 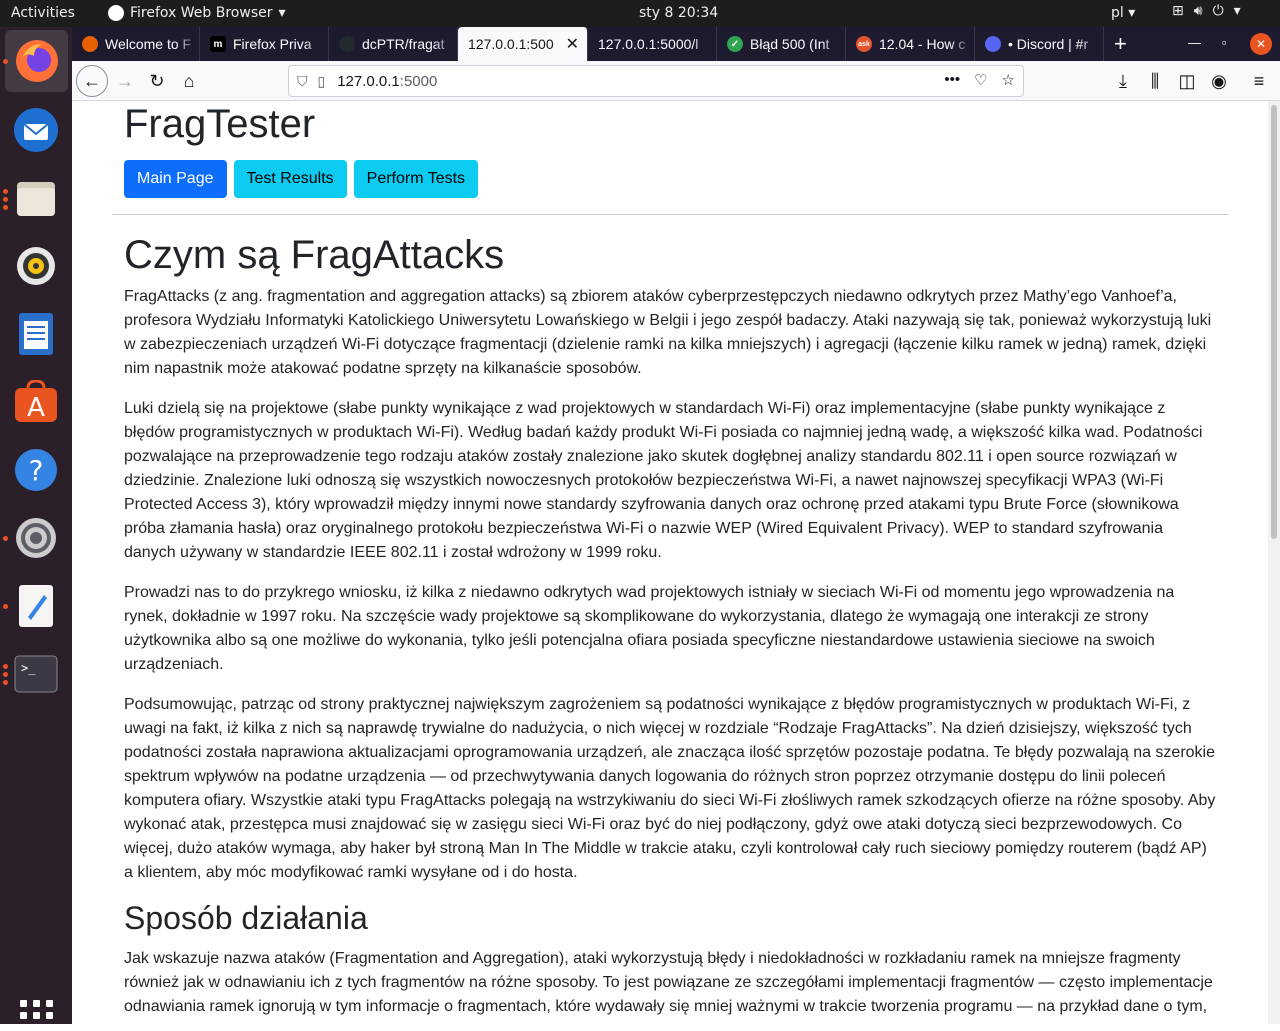 What do you see at coordinates (1218, 11) in the screenshot?
I see `power-icon: ⏻` at bounding box center [1218, 11].